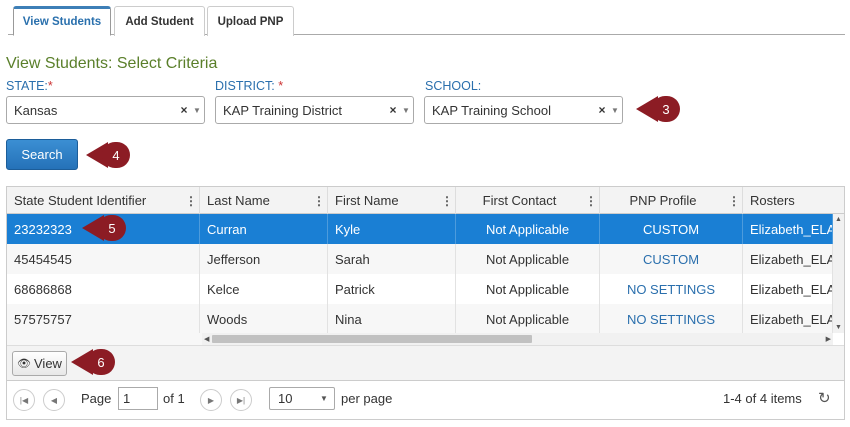  What do you see at coordinates (105, 110) in the screenshot?
I see `state-select: Kansas × ▼` at bounding box center [105, 110].